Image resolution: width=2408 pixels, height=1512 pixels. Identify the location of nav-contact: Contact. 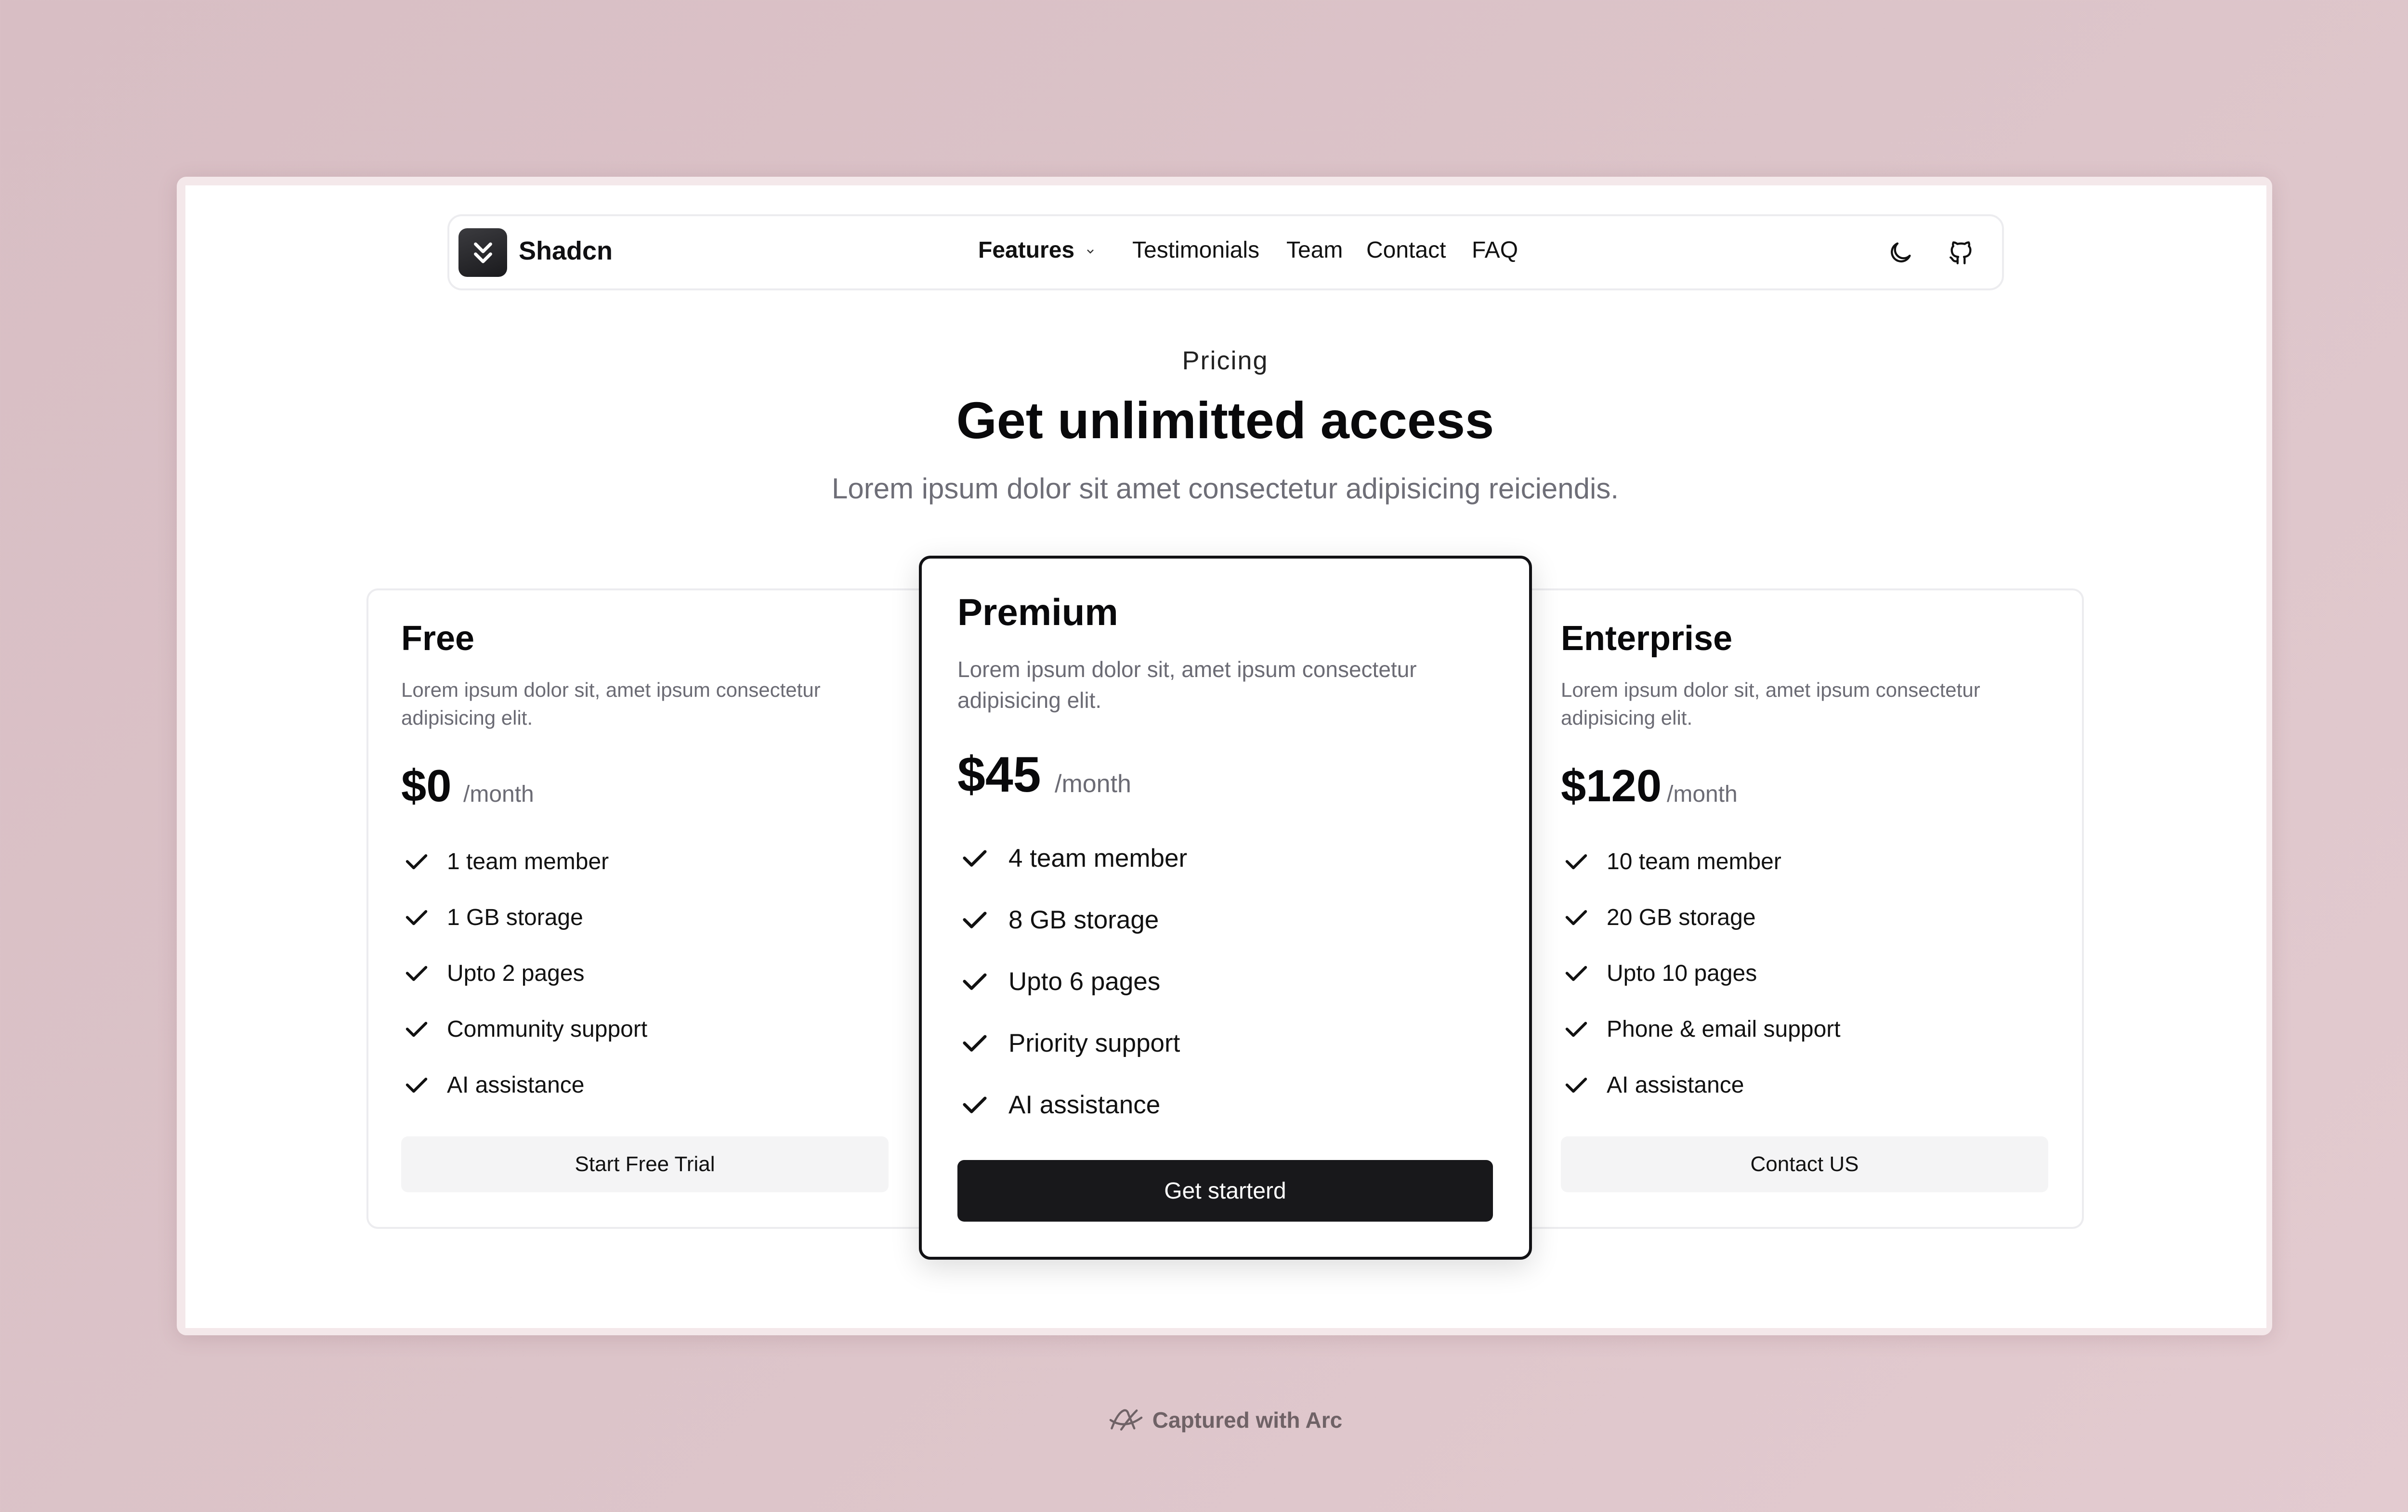
(1406, 250).